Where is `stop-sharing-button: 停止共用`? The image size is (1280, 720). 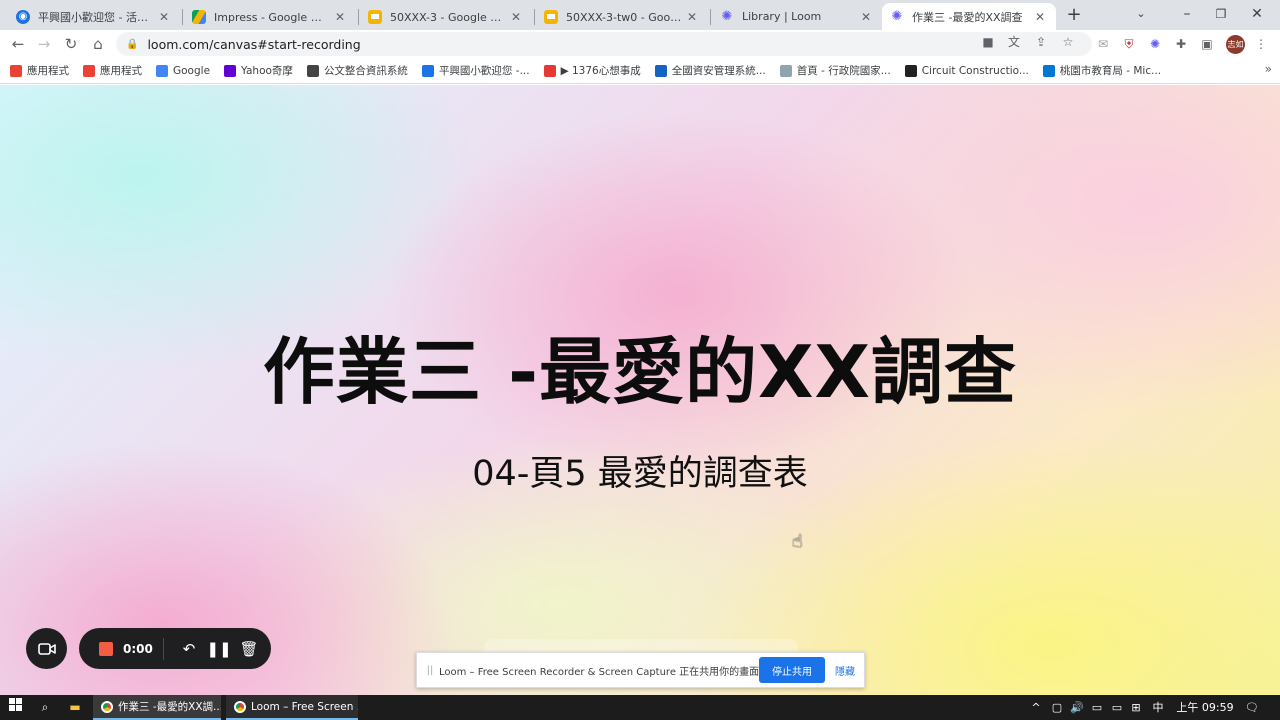 stop-sharing-button: 停止共用 is located at coordinates (792, 670).